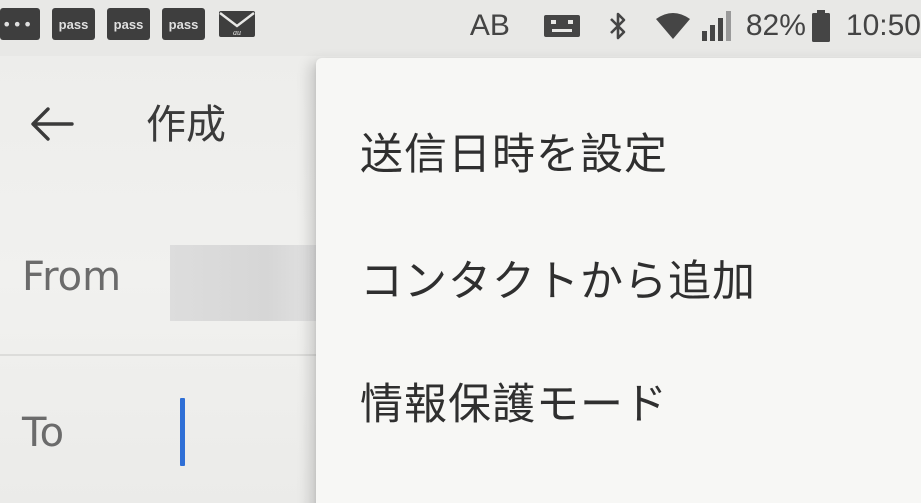 Image resolution: width=921 pixels, height=503 pixels. I want to click on system-icons: AB 82% 10:50, so click(695, 26).